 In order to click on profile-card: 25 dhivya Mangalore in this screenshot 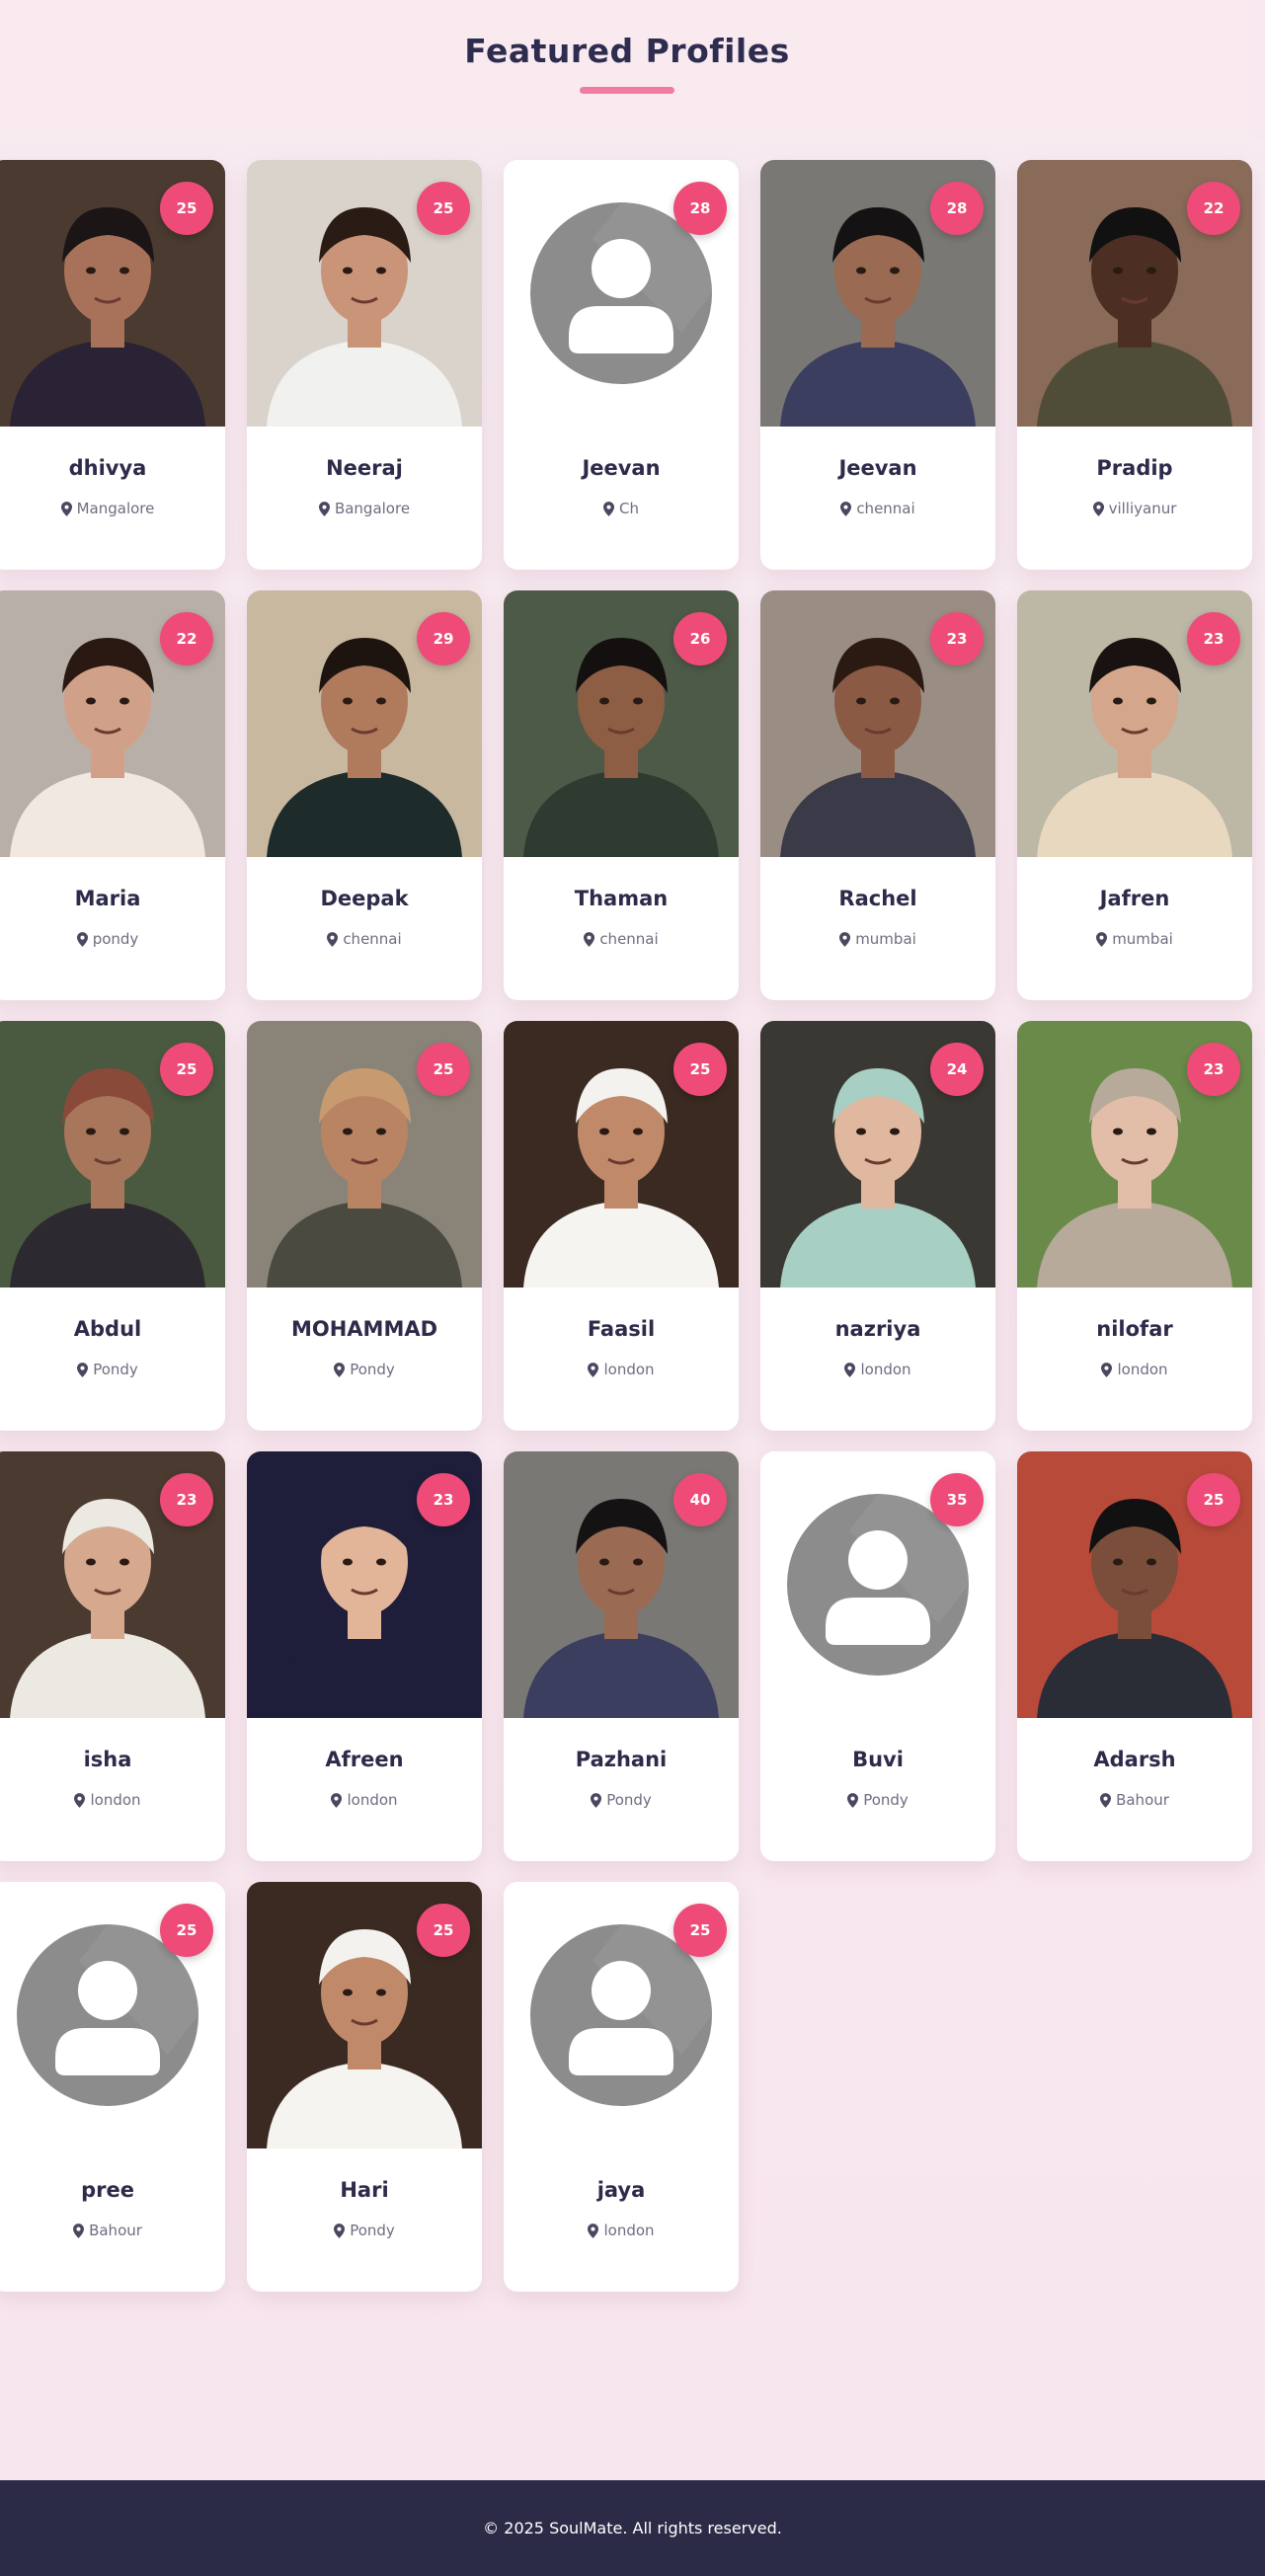, I will do `click(112, 365)`.